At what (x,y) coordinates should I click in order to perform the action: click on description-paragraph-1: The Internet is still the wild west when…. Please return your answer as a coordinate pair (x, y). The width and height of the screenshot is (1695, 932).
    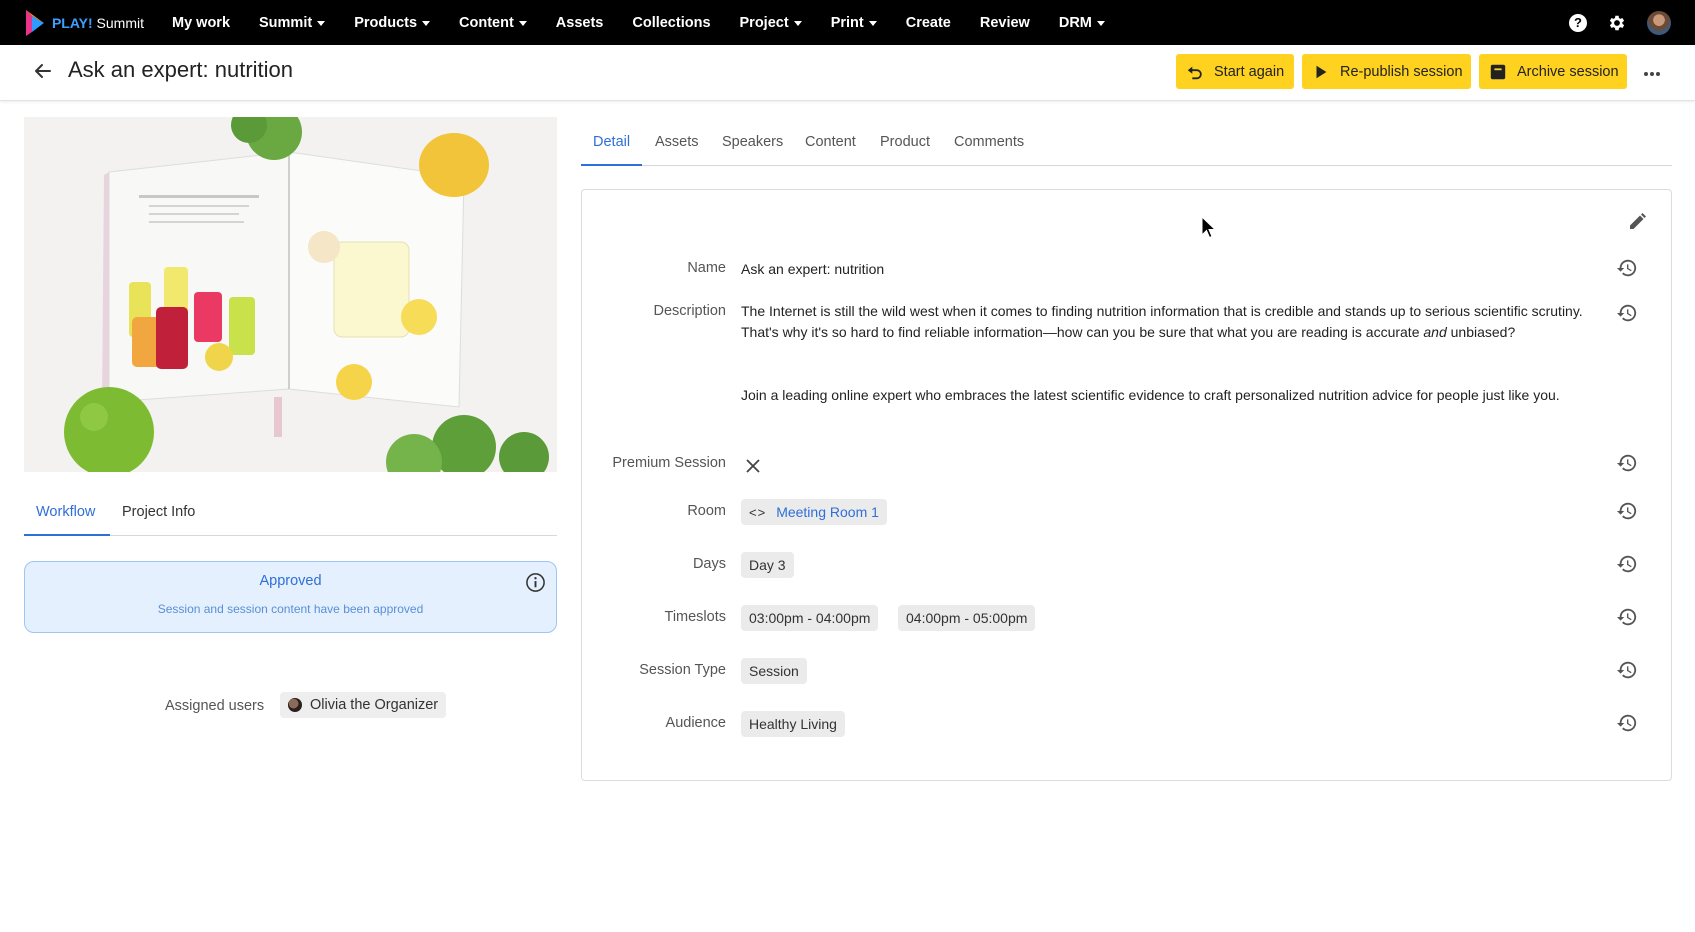
    Looking at the image, I should click on (1162, 321).